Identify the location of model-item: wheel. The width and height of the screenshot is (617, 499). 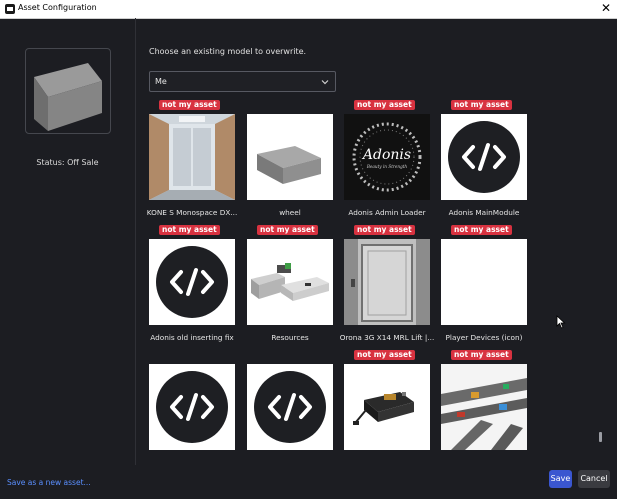
(290, 165).